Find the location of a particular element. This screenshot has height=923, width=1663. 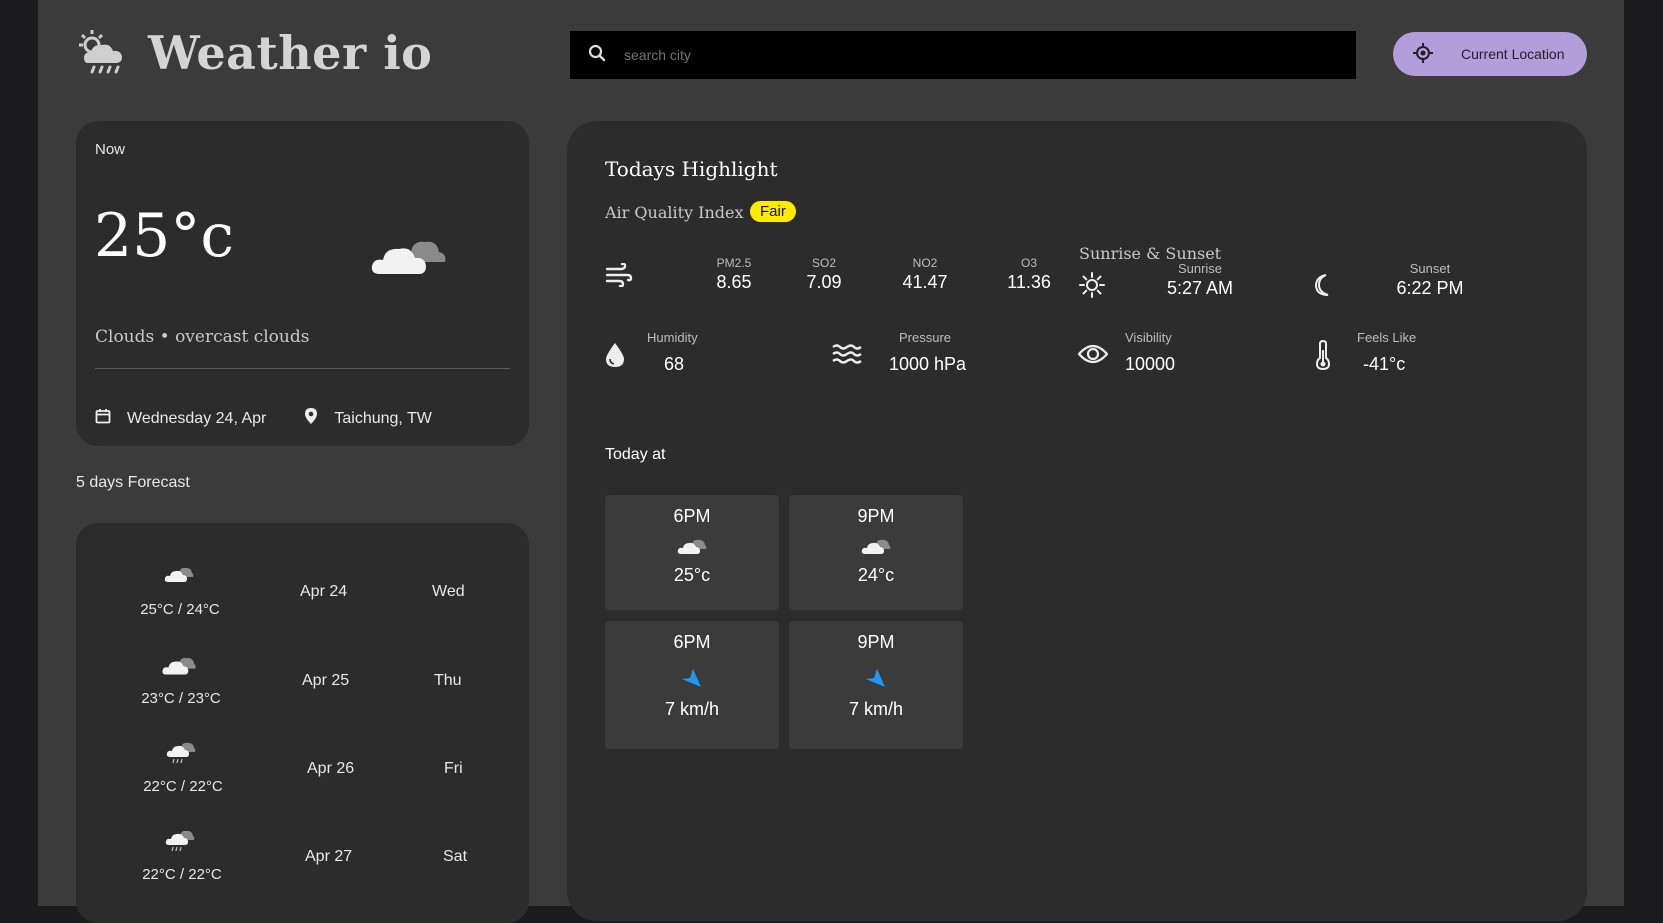

forecast-date: Apr 26 is located at coordinates (331, 768).